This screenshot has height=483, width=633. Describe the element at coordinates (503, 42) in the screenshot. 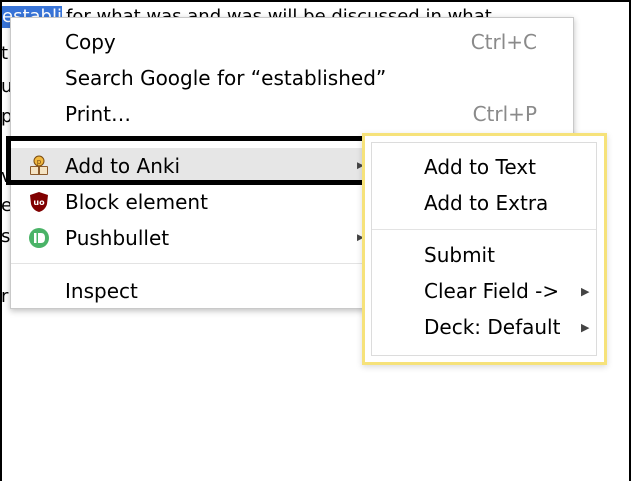

I see `shortcut-text: Ctrl+C` at that location.